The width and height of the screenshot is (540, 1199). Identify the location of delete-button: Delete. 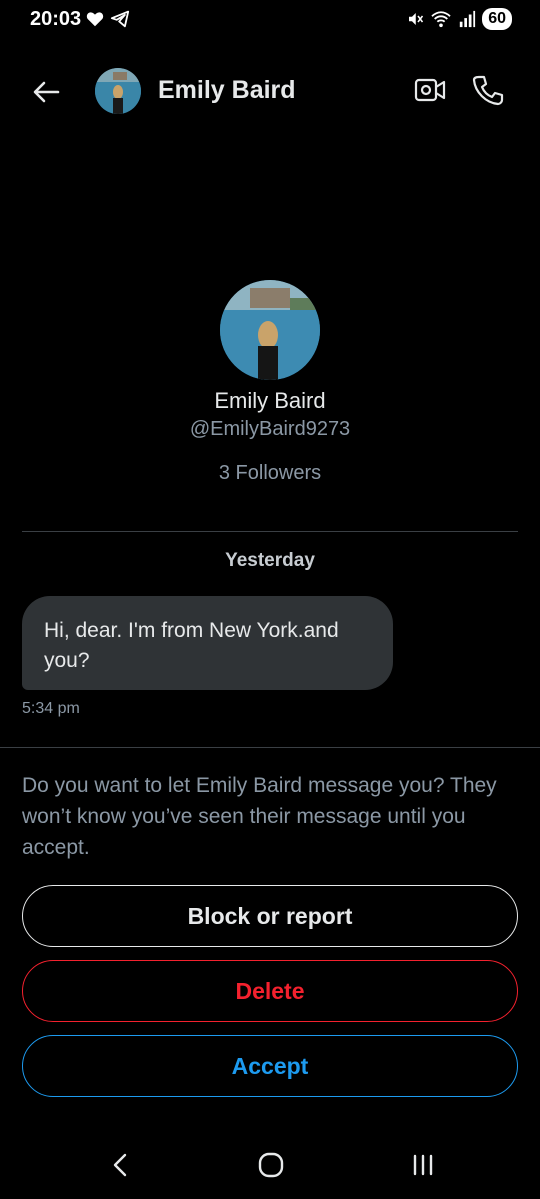
(270, 991).